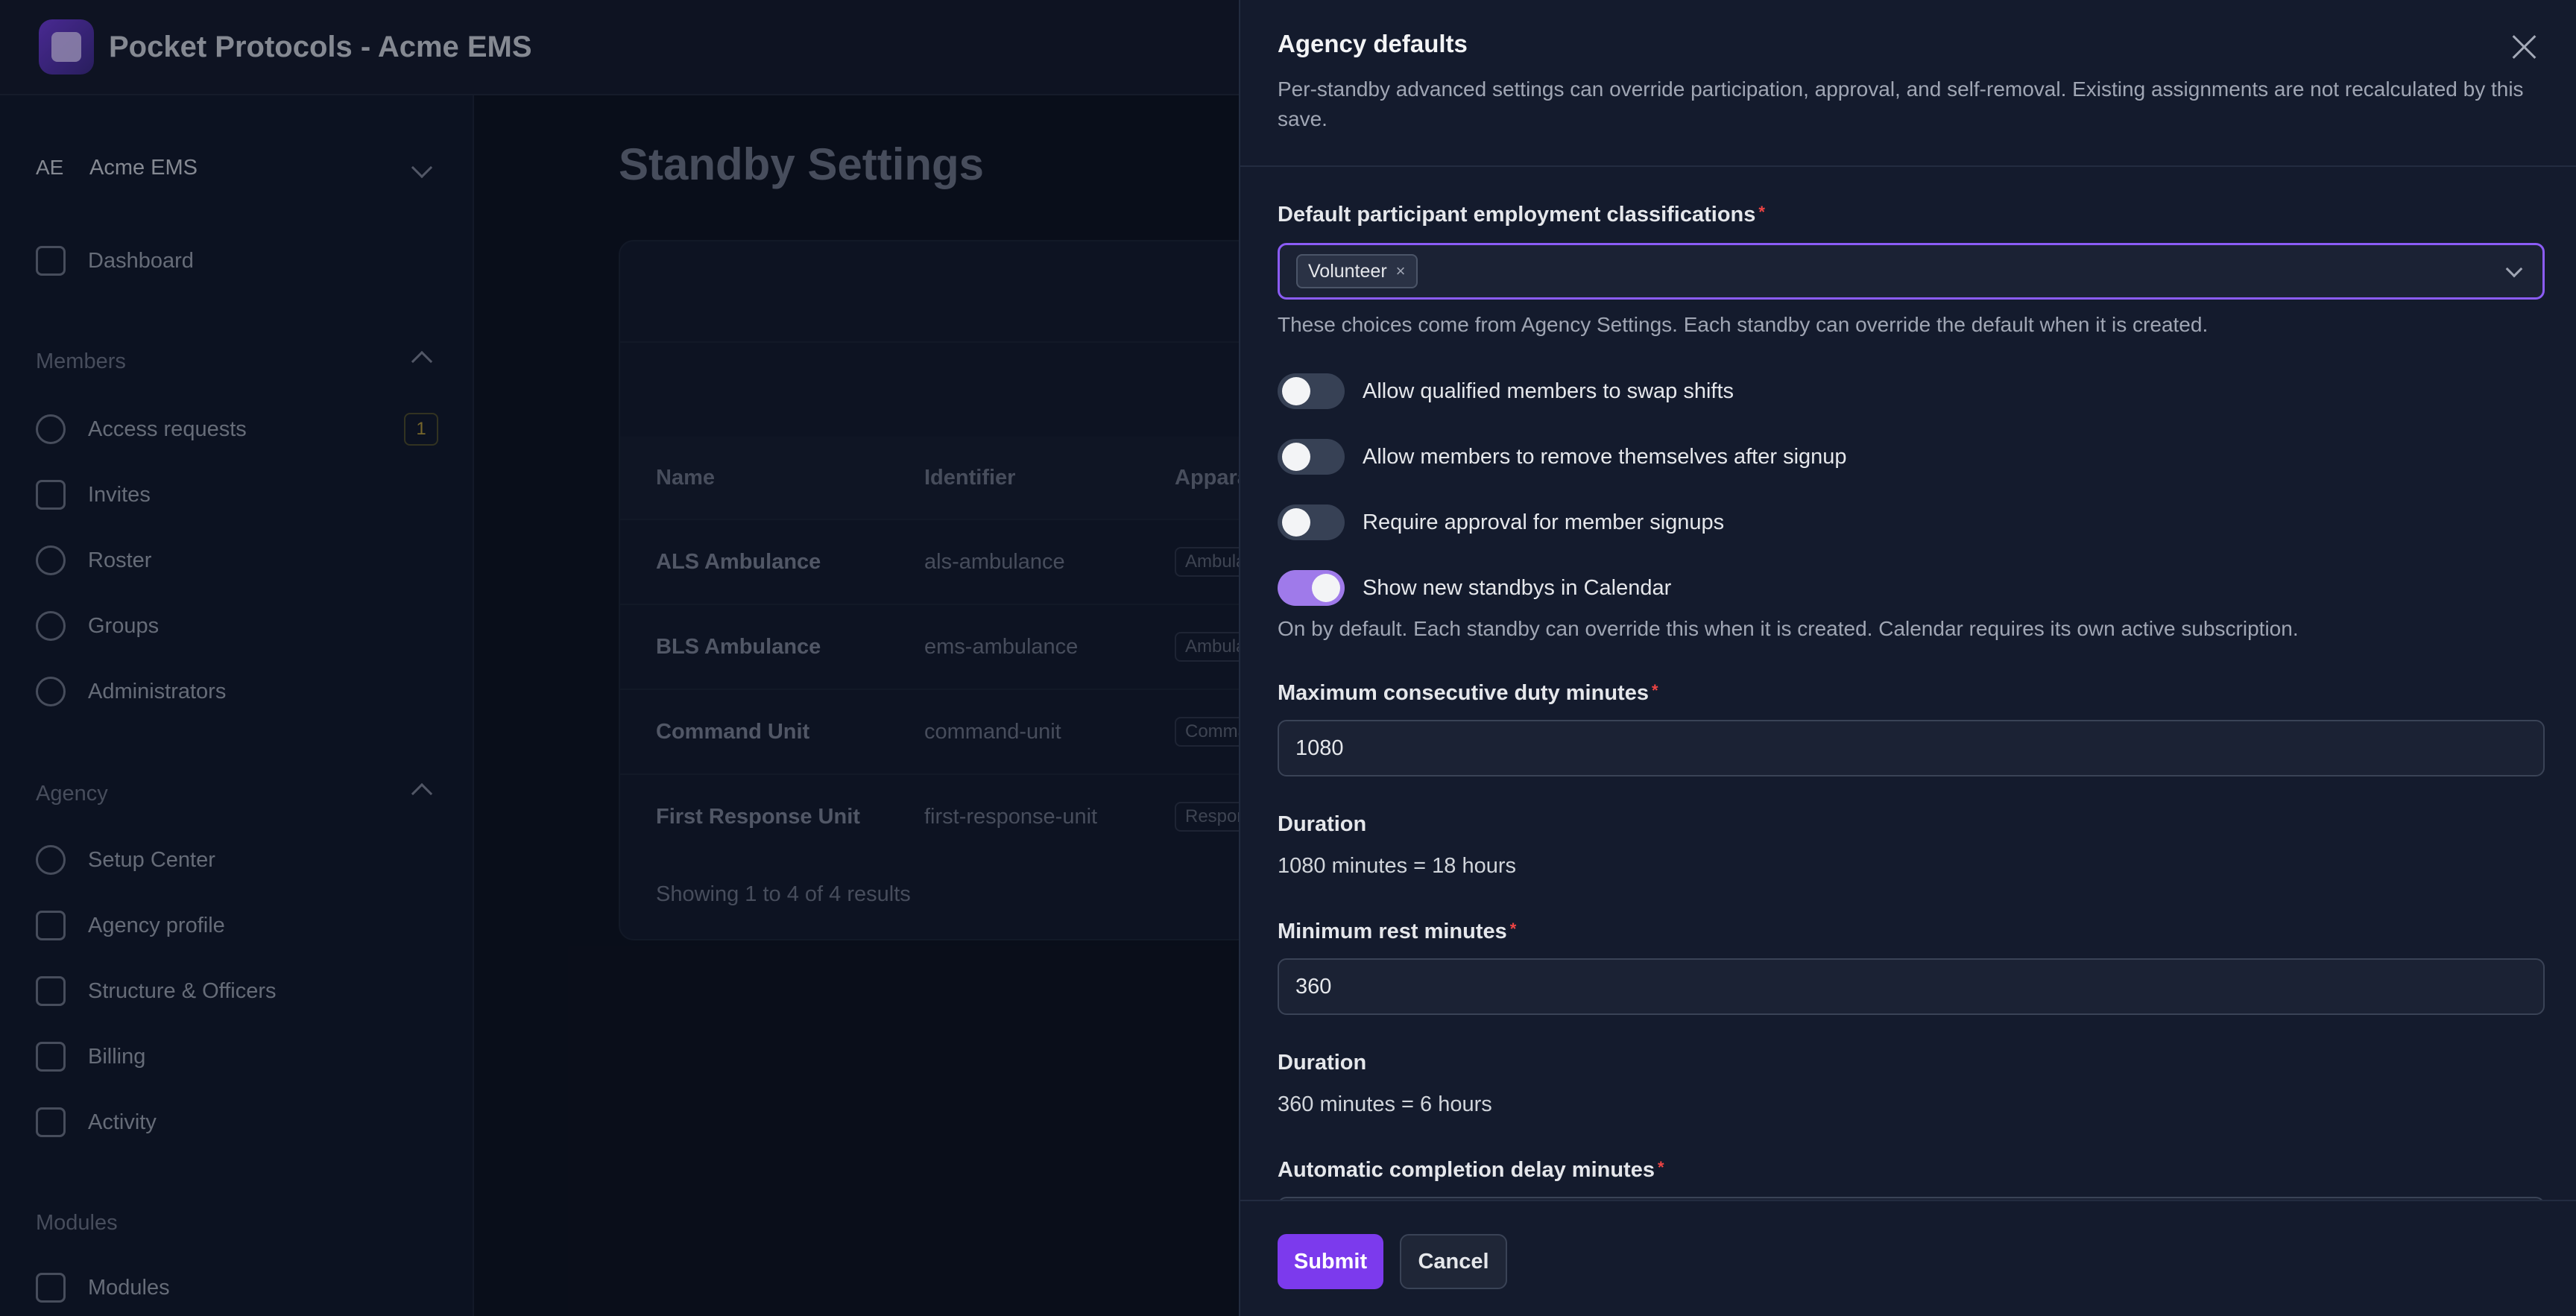 The width and height of the screenshot is (2576, 1316). I want to click on max-duty-label: Maximum consecutive duty minutes *, so click(1468, 693).